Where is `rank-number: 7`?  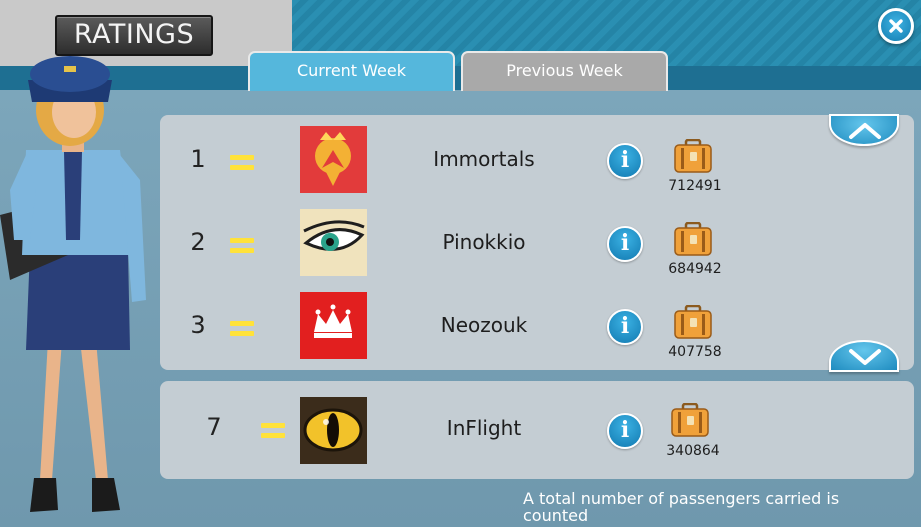 rank-number: 7 is located at coordinates (214, 427).